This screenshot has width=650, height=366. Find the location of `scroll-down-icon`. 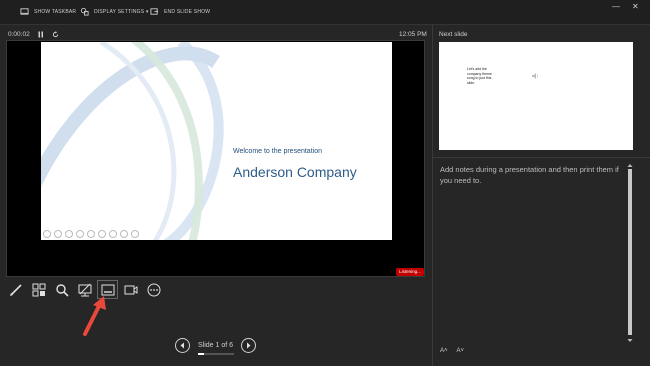

scroll-down-icon is located at coordinates (630, 340).